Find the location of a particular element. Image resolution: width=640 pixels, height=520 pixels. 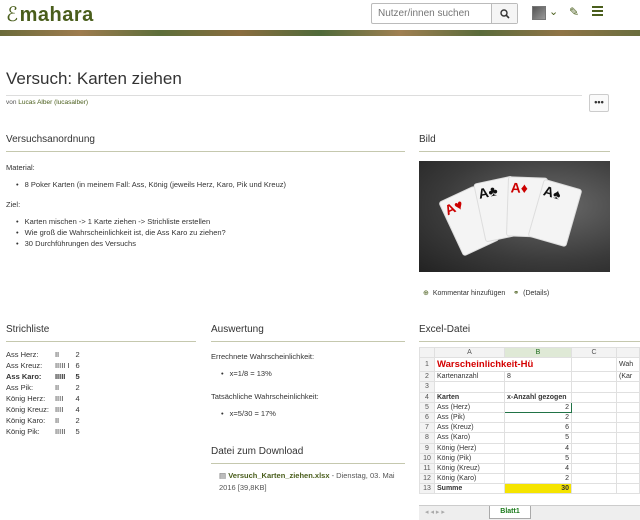

table-row: 9 König (Herz) 4 is located at coordinates (529, 448).